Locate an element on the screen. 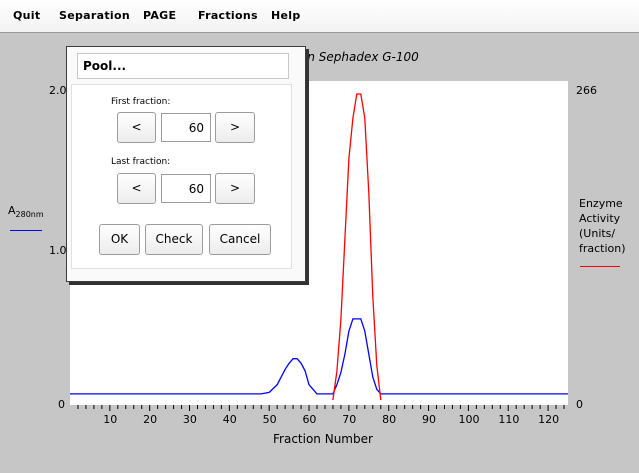 The image size is (639, 473). x-tick-label: 70 is located at coordinates (349, 419).